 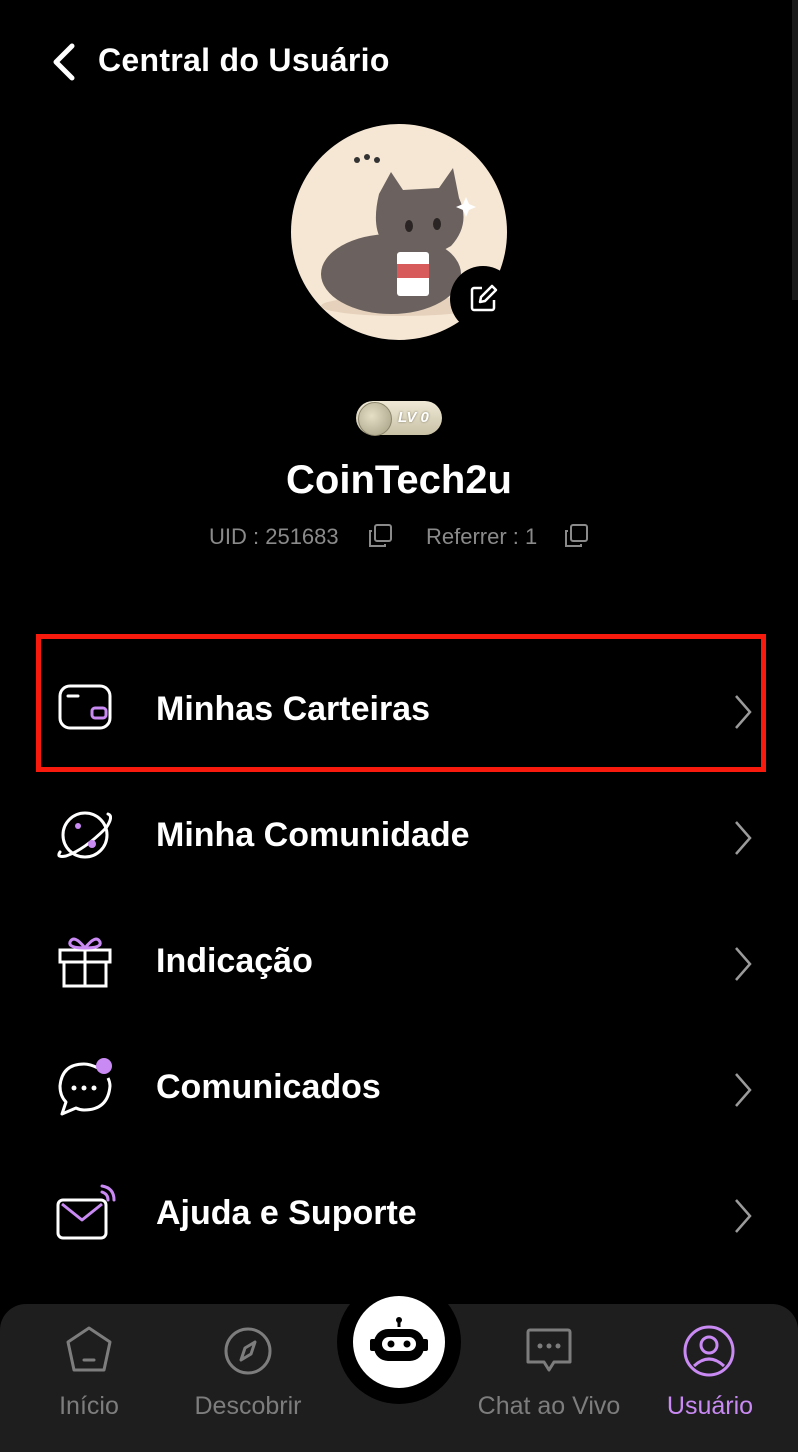 I want to click on menu-label: Minhas Carteiras, so click(x=293, y=709).